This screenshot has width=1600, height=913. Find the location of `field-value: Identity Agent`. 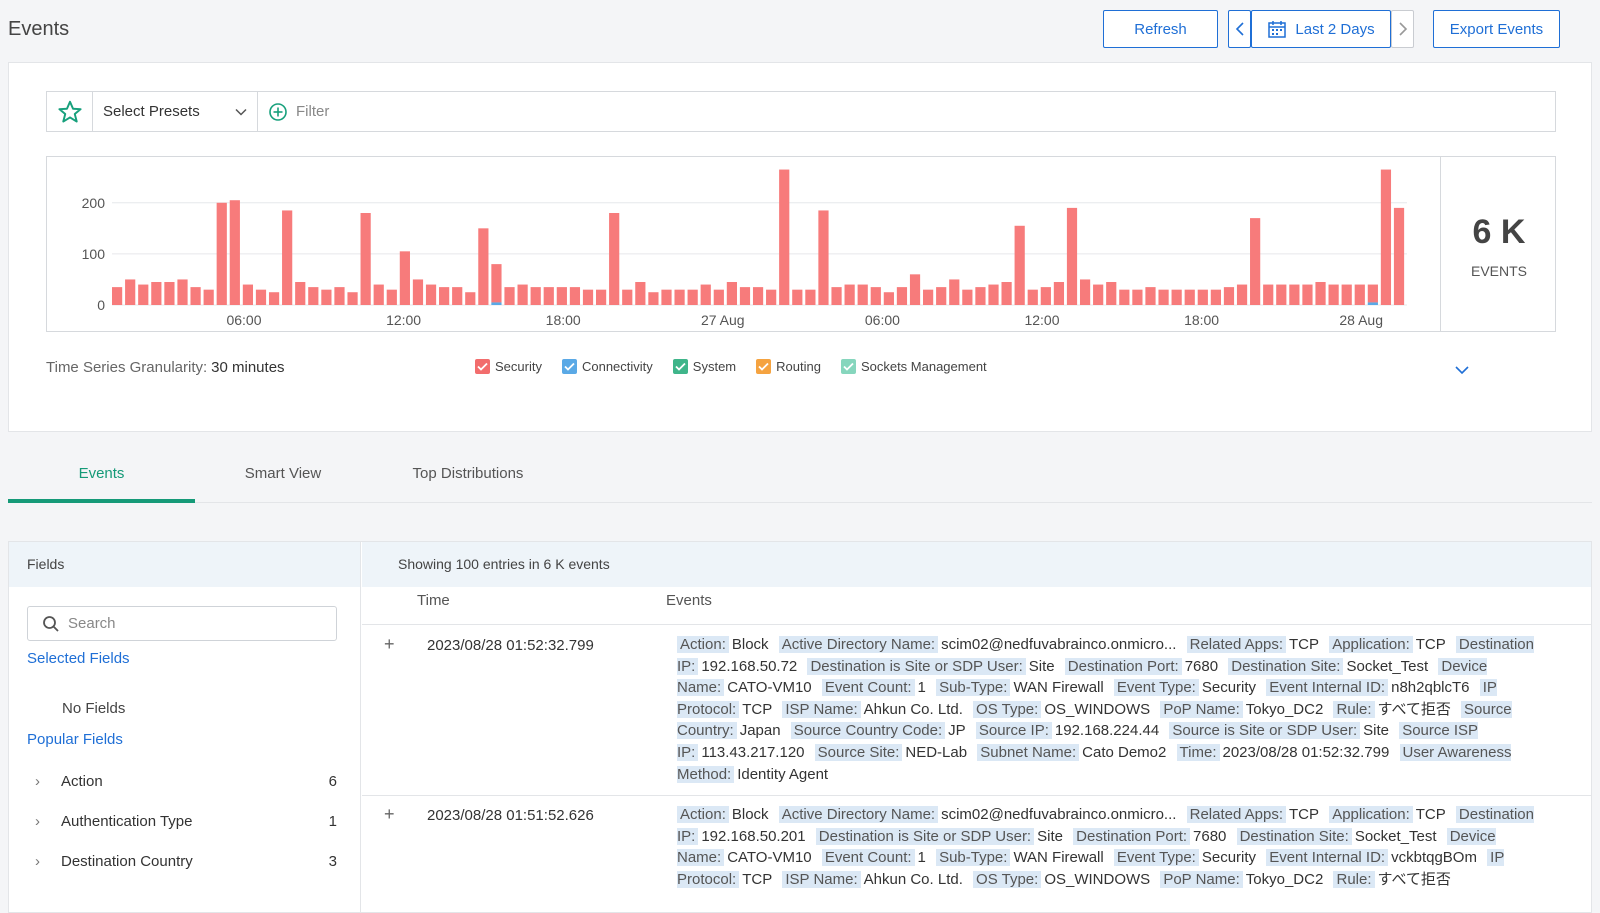

field-value: Identity Agent is located at coordinates (782, 774).